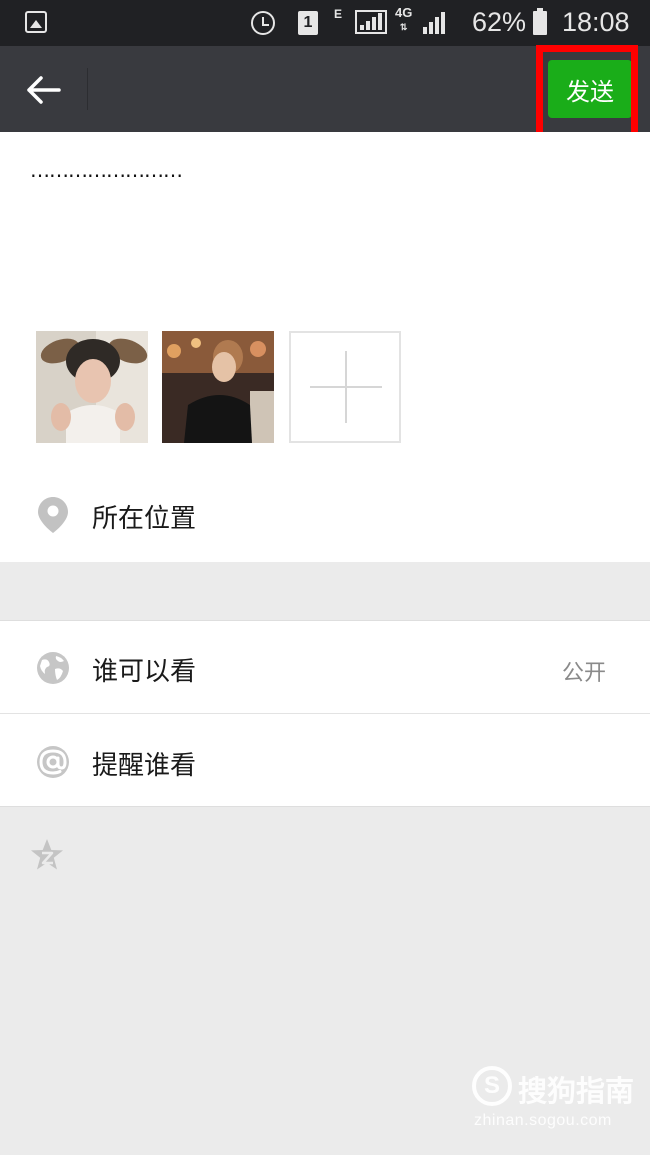  Describe the element at coordinates (499, 22) in the screenshot. I see `battery-percent: 62%` at that location.